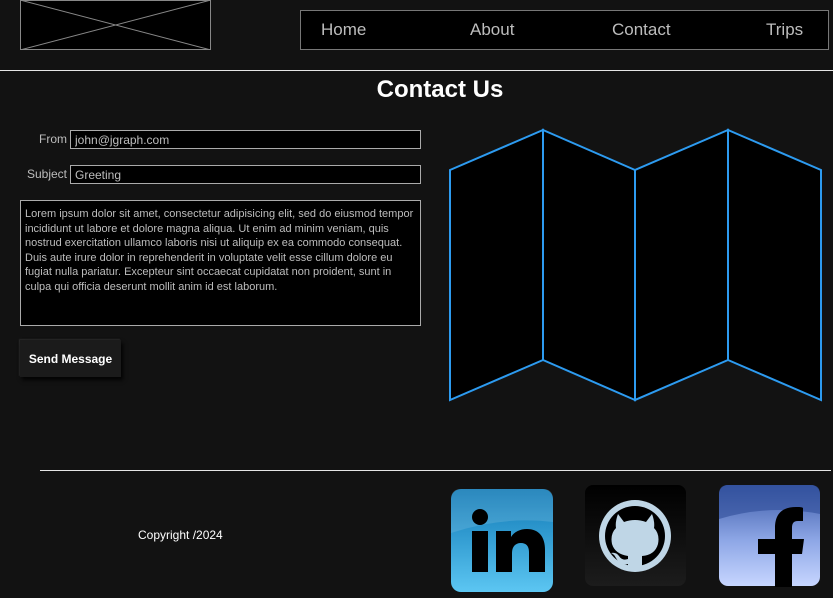 The height and width of the screenshot is (598, 833). Describe the element at coordinates (641, 30) in the screenshot. I see `nav-item-contact: Contact` at that location.